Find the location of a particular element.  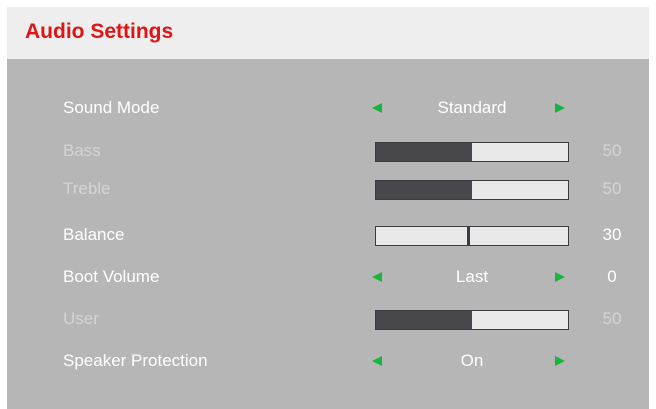

setting-row-boot-volume: Boot Volume Last 0 is located at coordinates (328, 277).